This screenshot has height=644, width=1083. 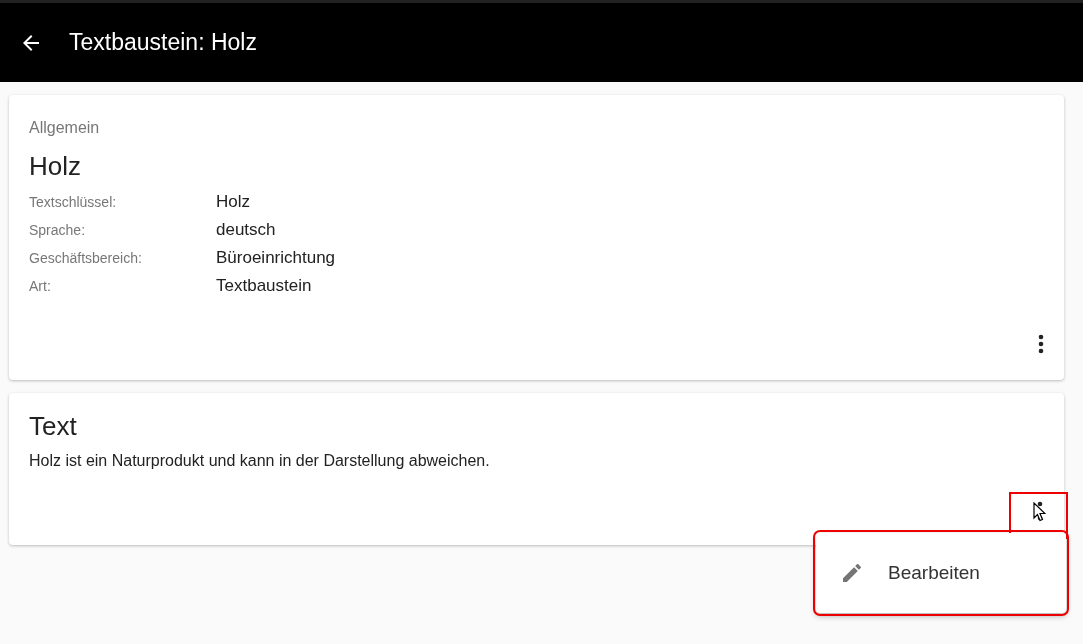 What do you see at coordinates (233, 202) in the screenshot?
I see `field-value: Holz` at bounding box center [233, 202].